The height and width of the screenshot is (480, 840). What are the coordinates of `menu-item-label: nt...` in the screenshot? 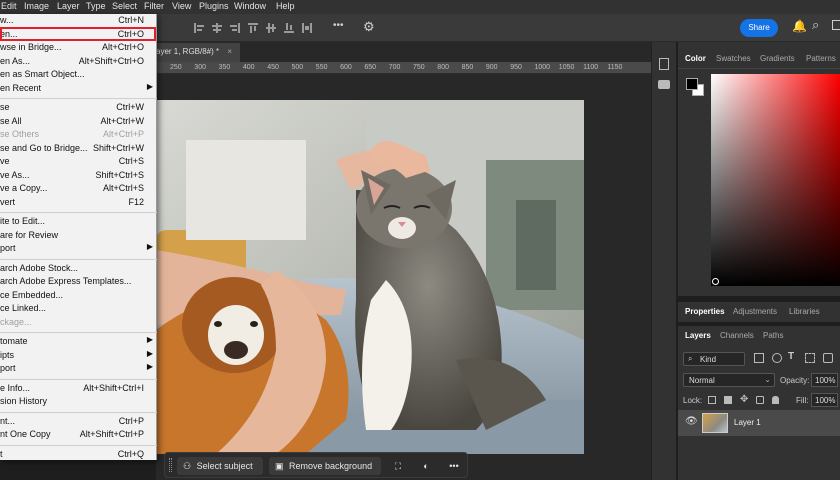 It's located at (8, 420).